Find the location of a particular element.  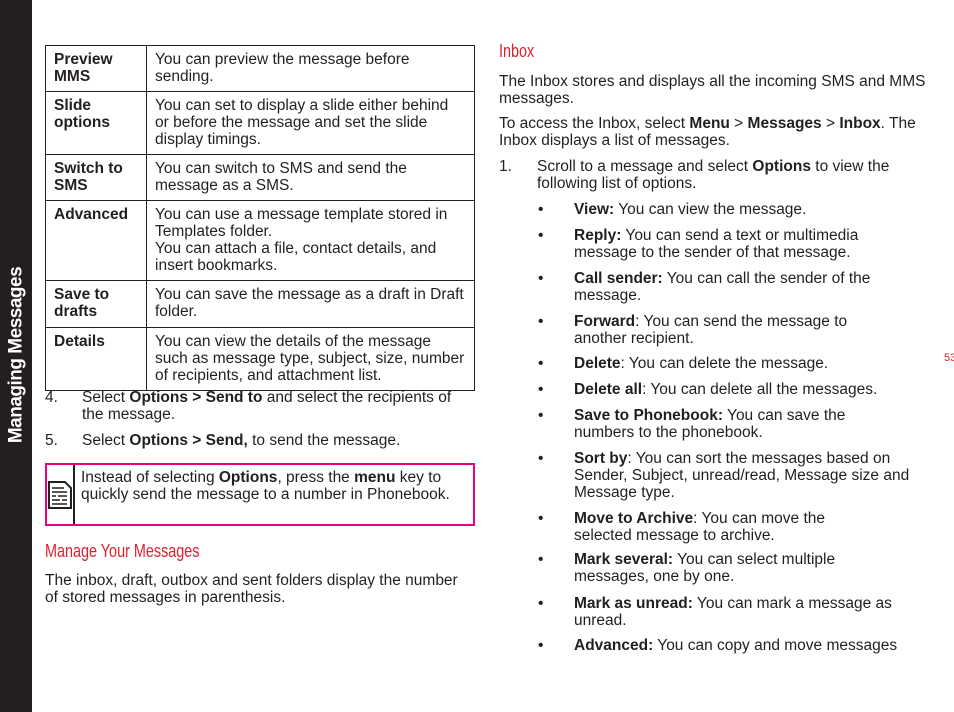

step-number: 5. is located at coordinates (51, 440).